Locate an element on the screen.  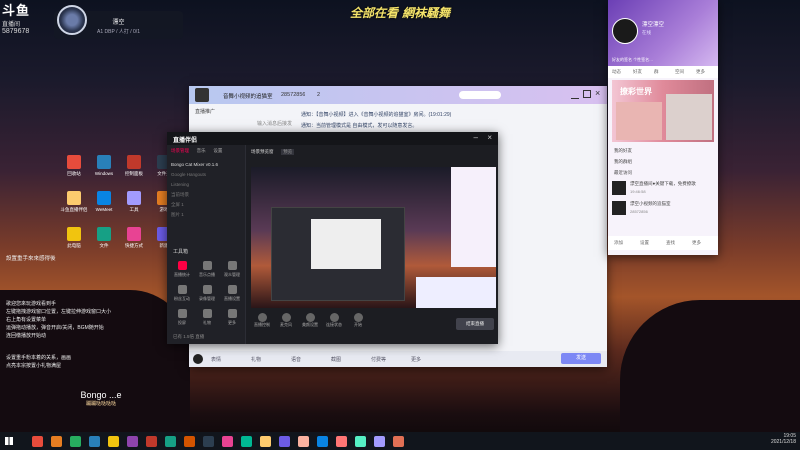
source-item: 当前场景 is located at coordinates (207, 195).